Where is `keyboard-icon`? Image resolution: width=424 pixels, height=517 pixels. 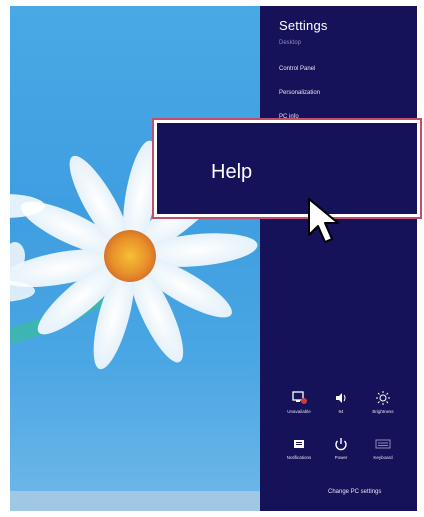
keyboard-icon is located at coordinates (383, 444).